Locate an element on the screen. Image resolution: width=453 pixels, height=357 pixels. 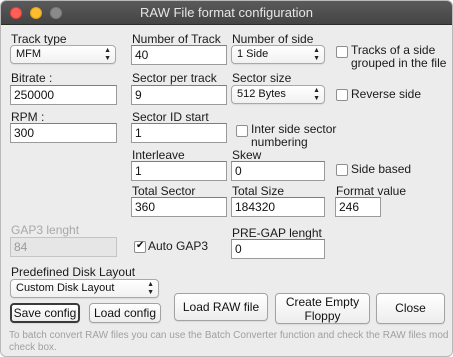
inter-side-numbering-label-2: numbering is located at coordinates (279, 142).